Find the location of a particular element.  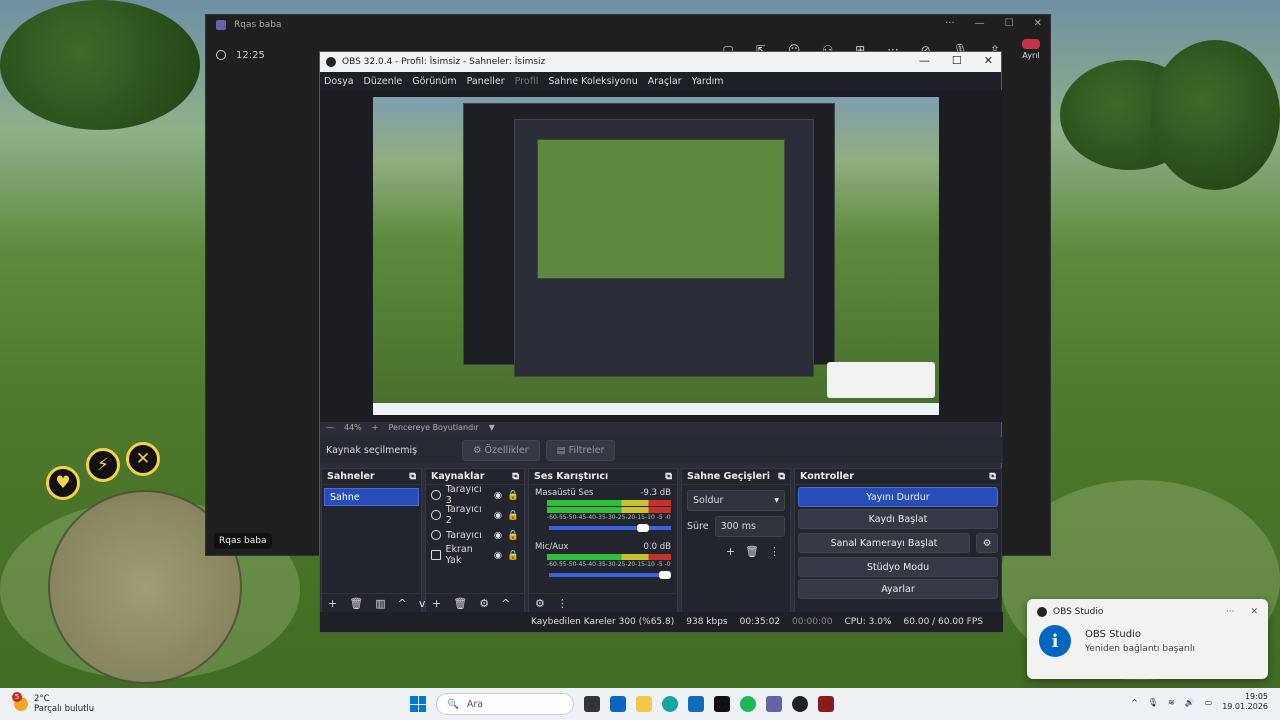

zoom-out-icon: — is located at coordinates (330, 427).